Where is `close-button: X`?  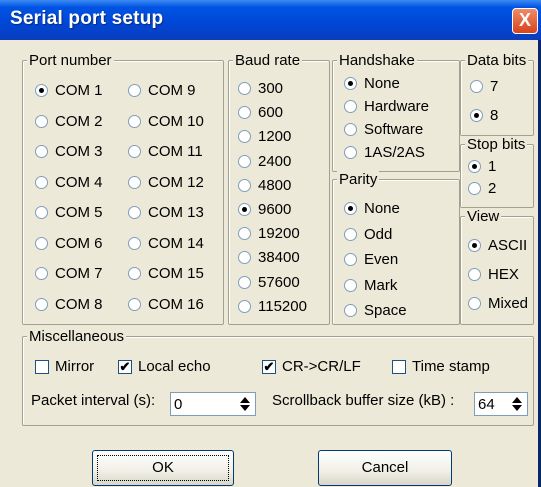
close-button: X is located at coordinates (525, 21).